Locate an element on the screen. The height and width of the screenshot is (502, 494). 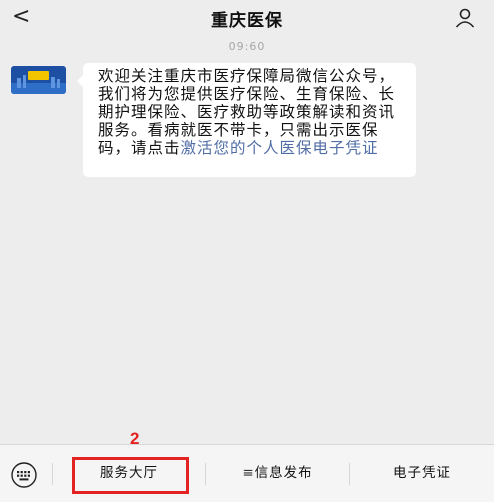
menu-info-release: ≡信息发布 is located at coordinates (277, 473).